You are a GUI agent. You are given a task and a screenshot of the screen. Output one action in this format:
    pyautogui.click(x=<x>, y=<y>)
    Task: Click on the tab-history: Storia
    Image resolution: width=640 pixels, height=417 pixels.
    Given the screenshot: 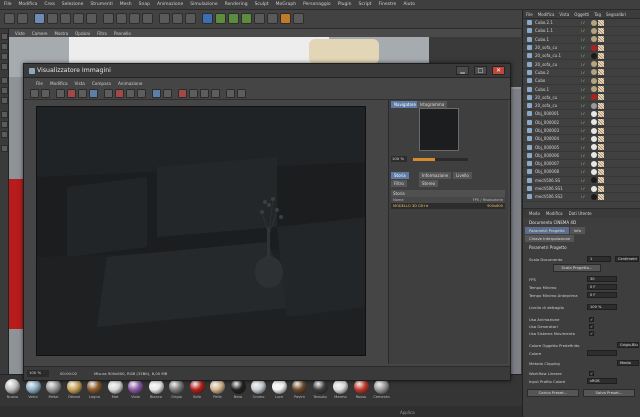 What is the action you would take?
    pyautogui.click(x=400, y=175)
    